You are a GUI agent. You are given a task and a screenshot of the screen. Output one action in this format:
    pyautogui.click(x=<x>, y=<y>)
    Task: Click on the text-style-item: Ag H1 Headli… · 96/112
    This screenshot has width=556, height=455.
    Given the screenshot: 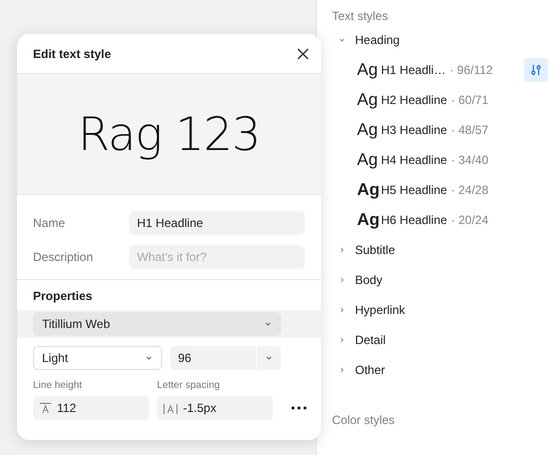 What is the action you would take?
    pyautogui.click(x=440, y=70)
    